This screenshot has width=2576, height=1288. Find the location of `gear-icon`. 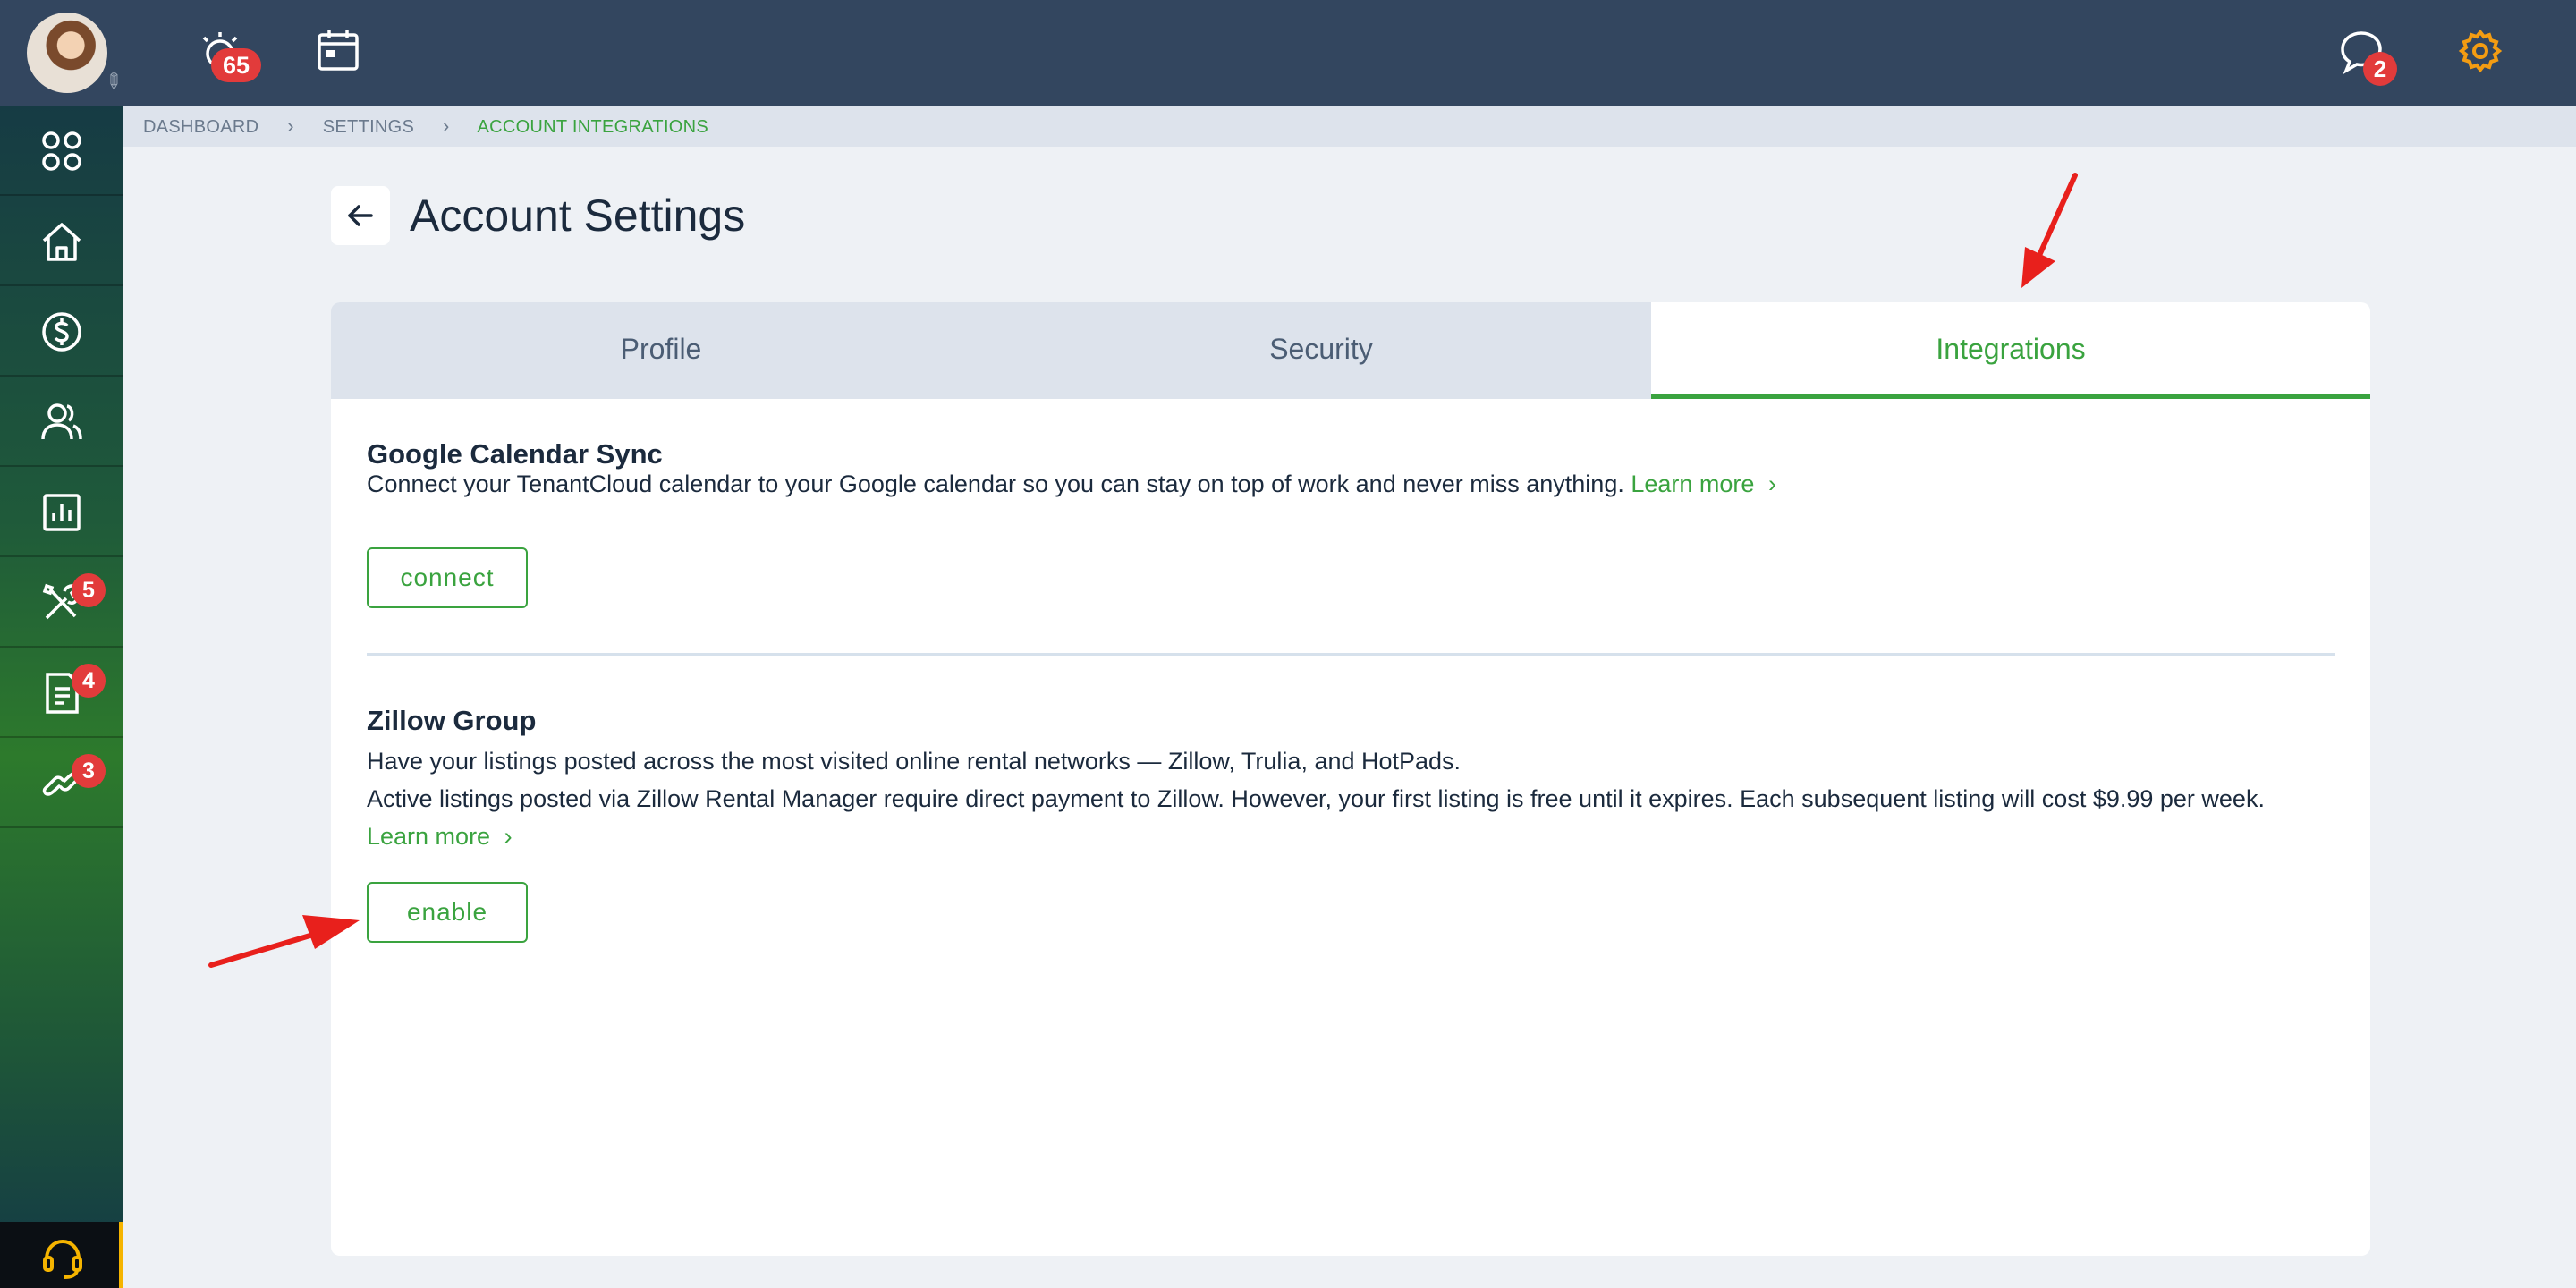

gear-icon is located at coordinates (2480, 51).